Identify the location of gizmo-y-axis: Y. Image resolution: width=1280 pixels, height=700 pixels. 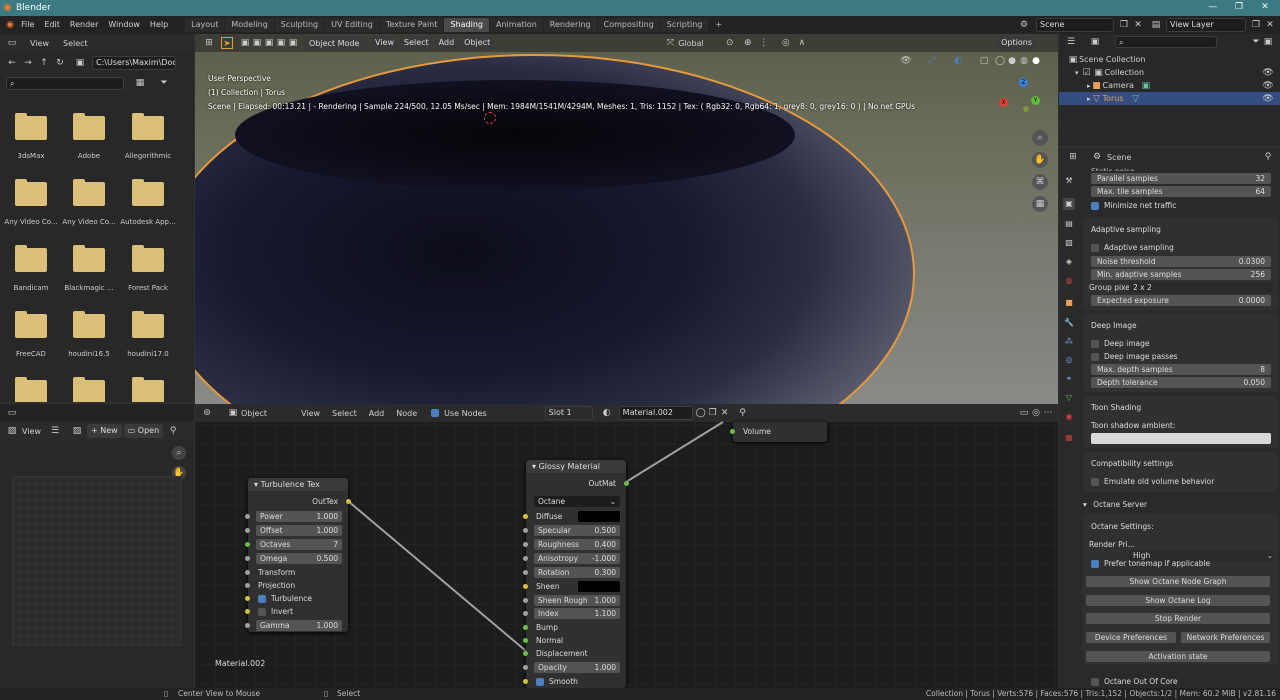
(1035, 100).